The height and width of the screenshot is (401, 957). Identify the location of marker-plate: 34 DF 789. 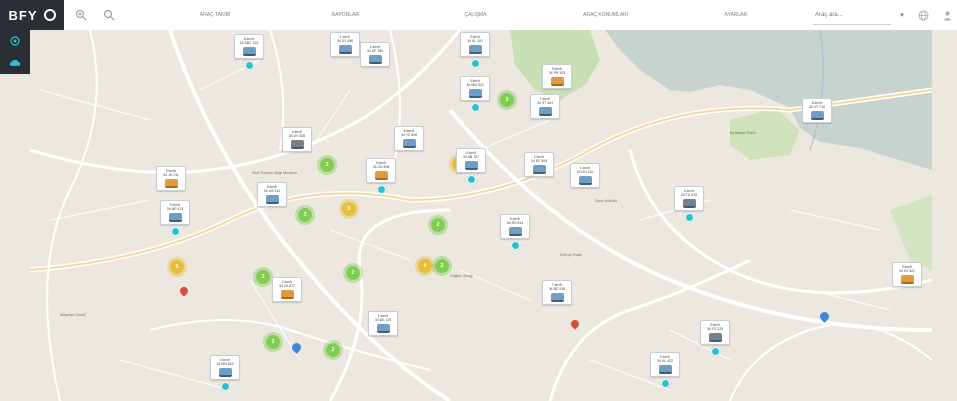
(375, 51).